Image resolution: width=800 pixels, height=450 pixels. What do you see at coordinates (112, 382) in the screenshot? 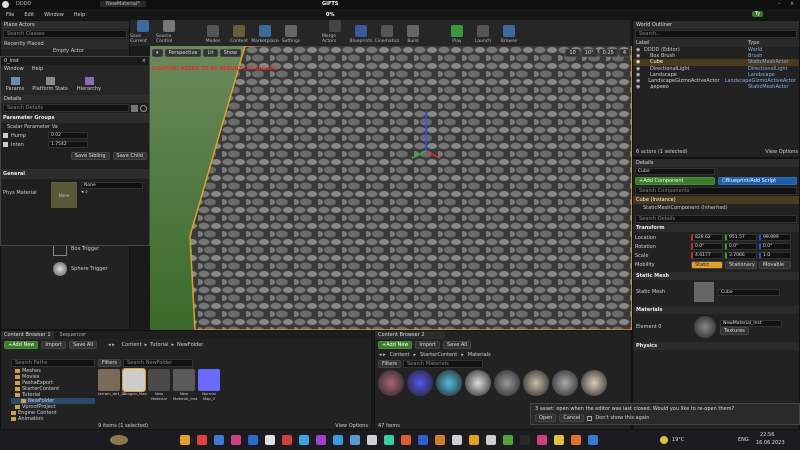
I see `cb1-asset-tile: terrain_dirt_14` at bounding box center [112, 382].